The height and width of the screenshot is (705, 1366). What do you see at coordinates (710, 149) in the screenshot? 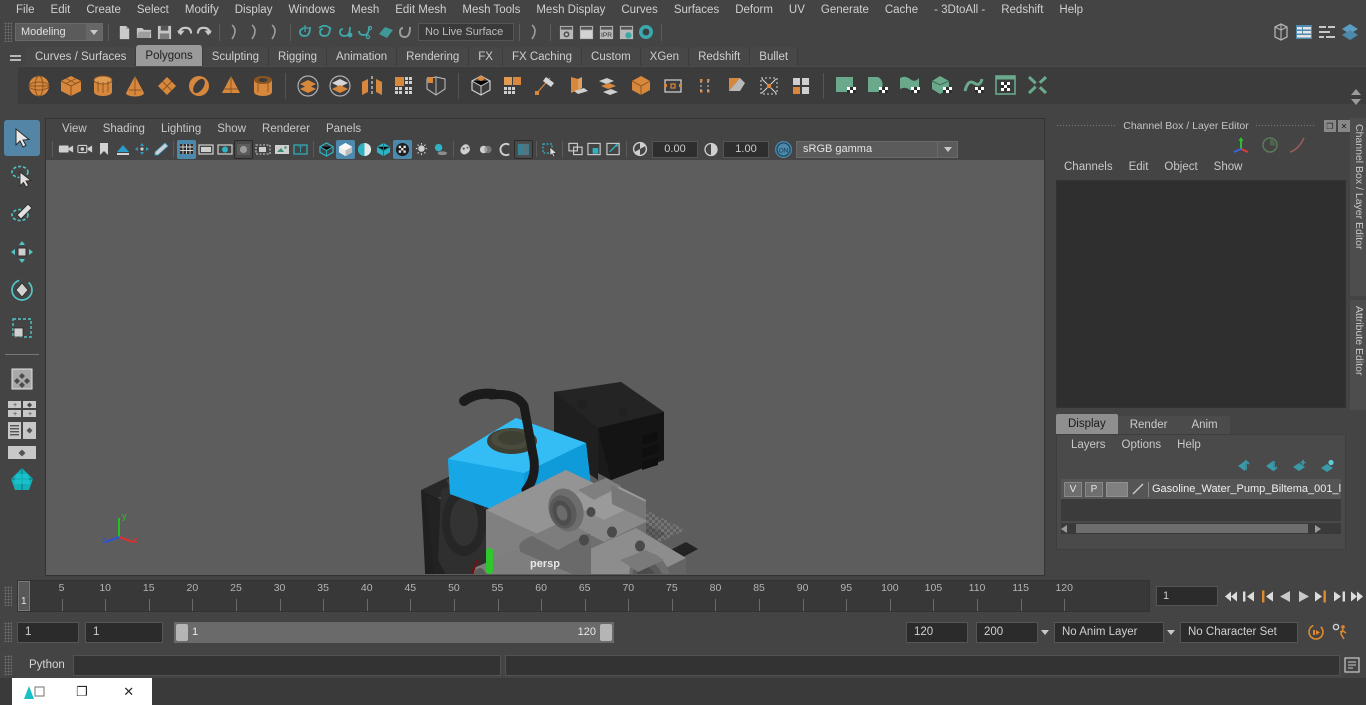
I see `gamma-icon` at bounding box center [710, 149].